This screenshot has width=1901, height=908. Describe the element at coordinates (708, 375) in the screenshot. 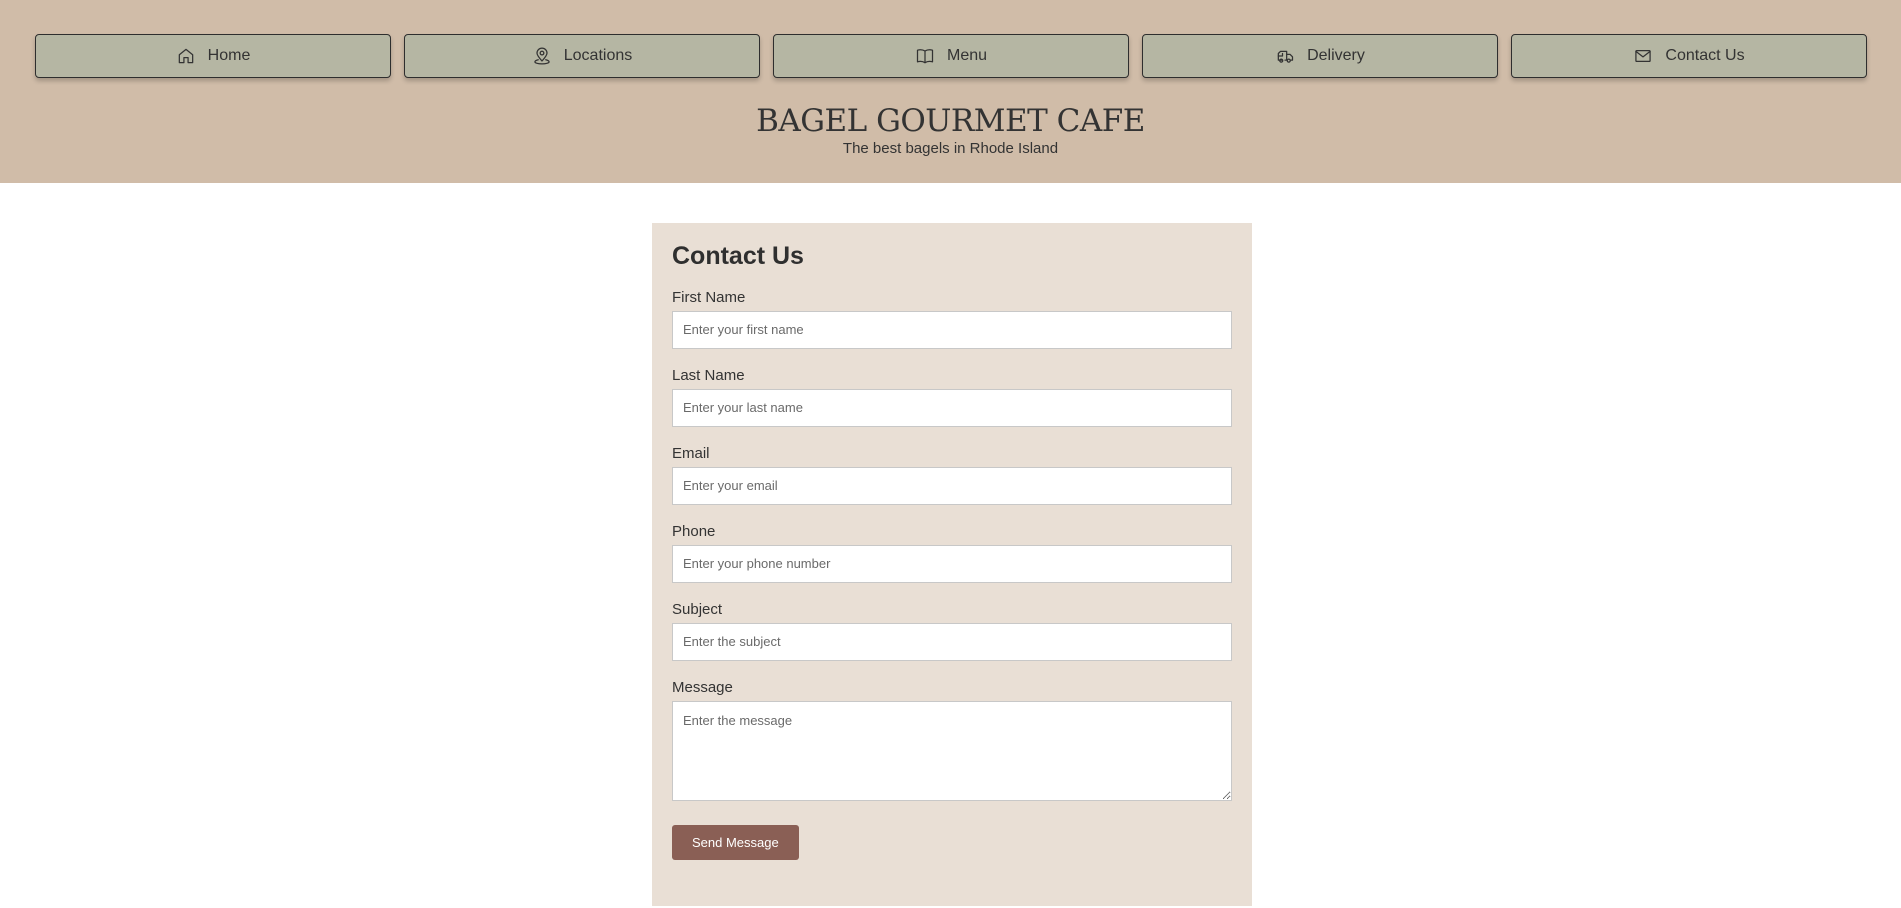

I see `last-name-label: Last Name` at that location.